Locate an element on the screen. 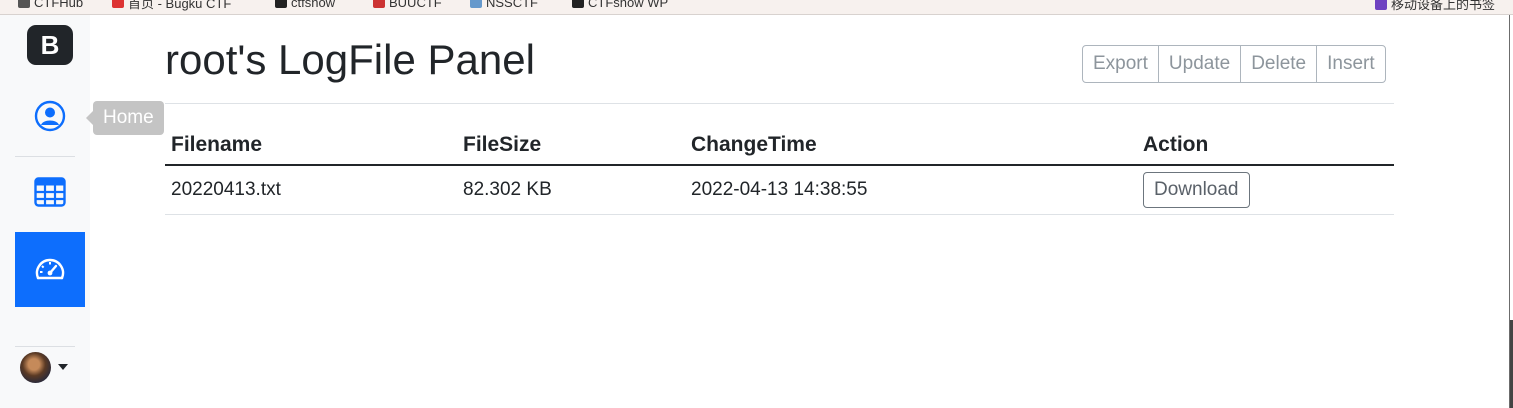 The height and width of the screenshot is (408, 1513). grid-table-icon is located at coordinates (50, 191).